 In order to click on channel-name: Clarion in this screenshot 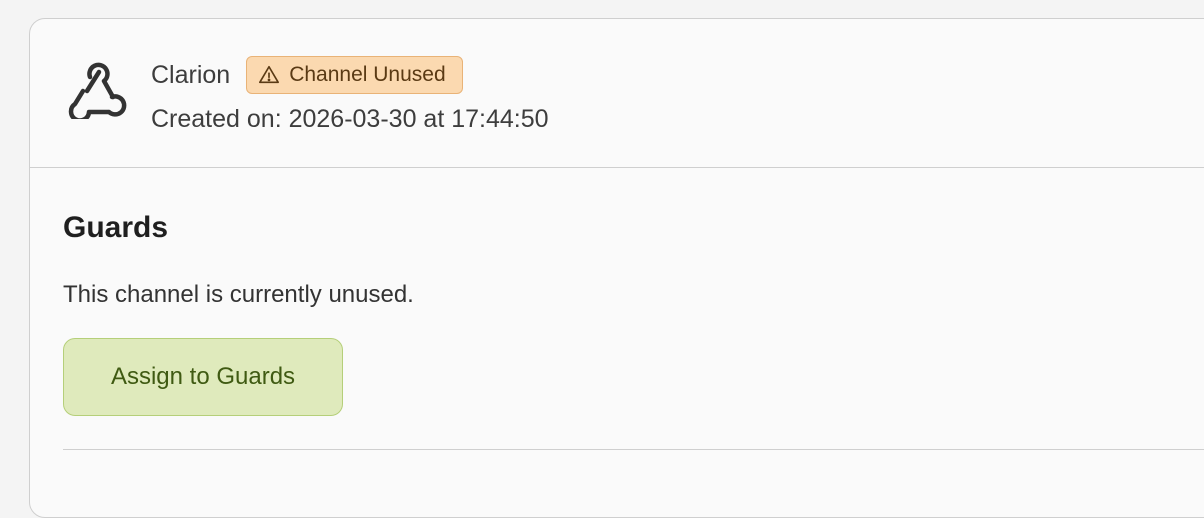, I will do `click(191, 75)`.